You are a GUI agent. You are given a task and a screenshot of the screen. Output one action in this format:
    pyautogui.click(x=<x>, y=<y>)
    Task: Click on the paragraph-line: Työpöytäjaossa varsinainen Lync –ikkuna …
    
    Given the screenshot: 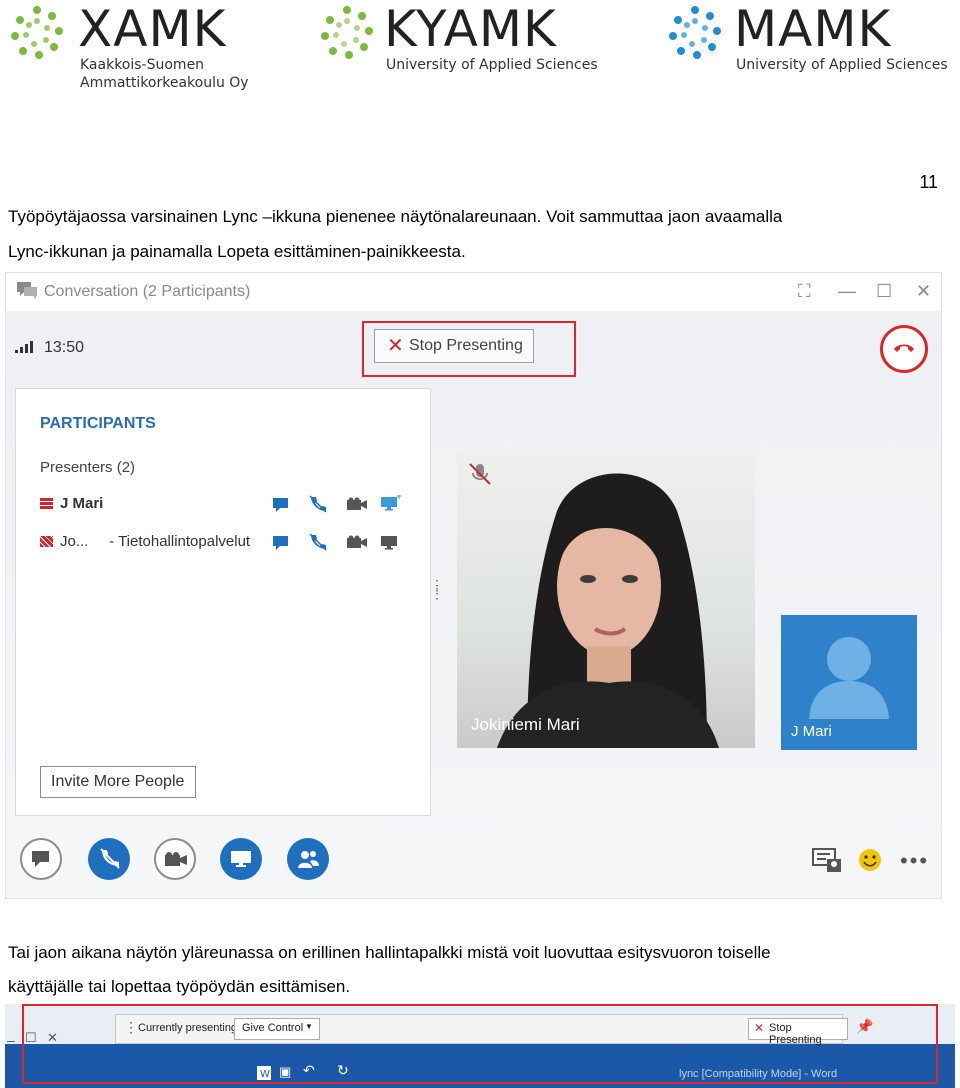 What is the action you would take?
    pyautogui.click(x=395, y=216)
    